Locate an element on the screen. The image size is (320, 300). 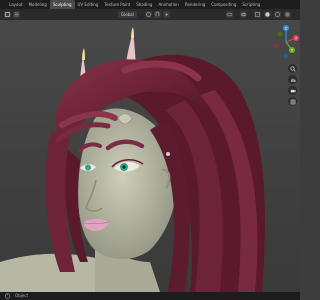
tab-shading: Shading is located at coordinates (144, 4).